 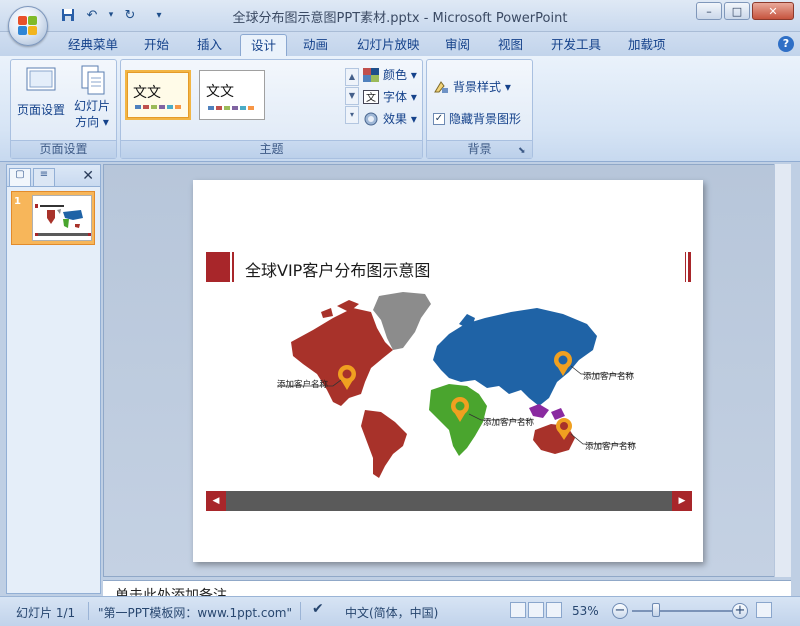 I want to click on notes-pane: 单击此处添加备注, so click(x=447, y=588).